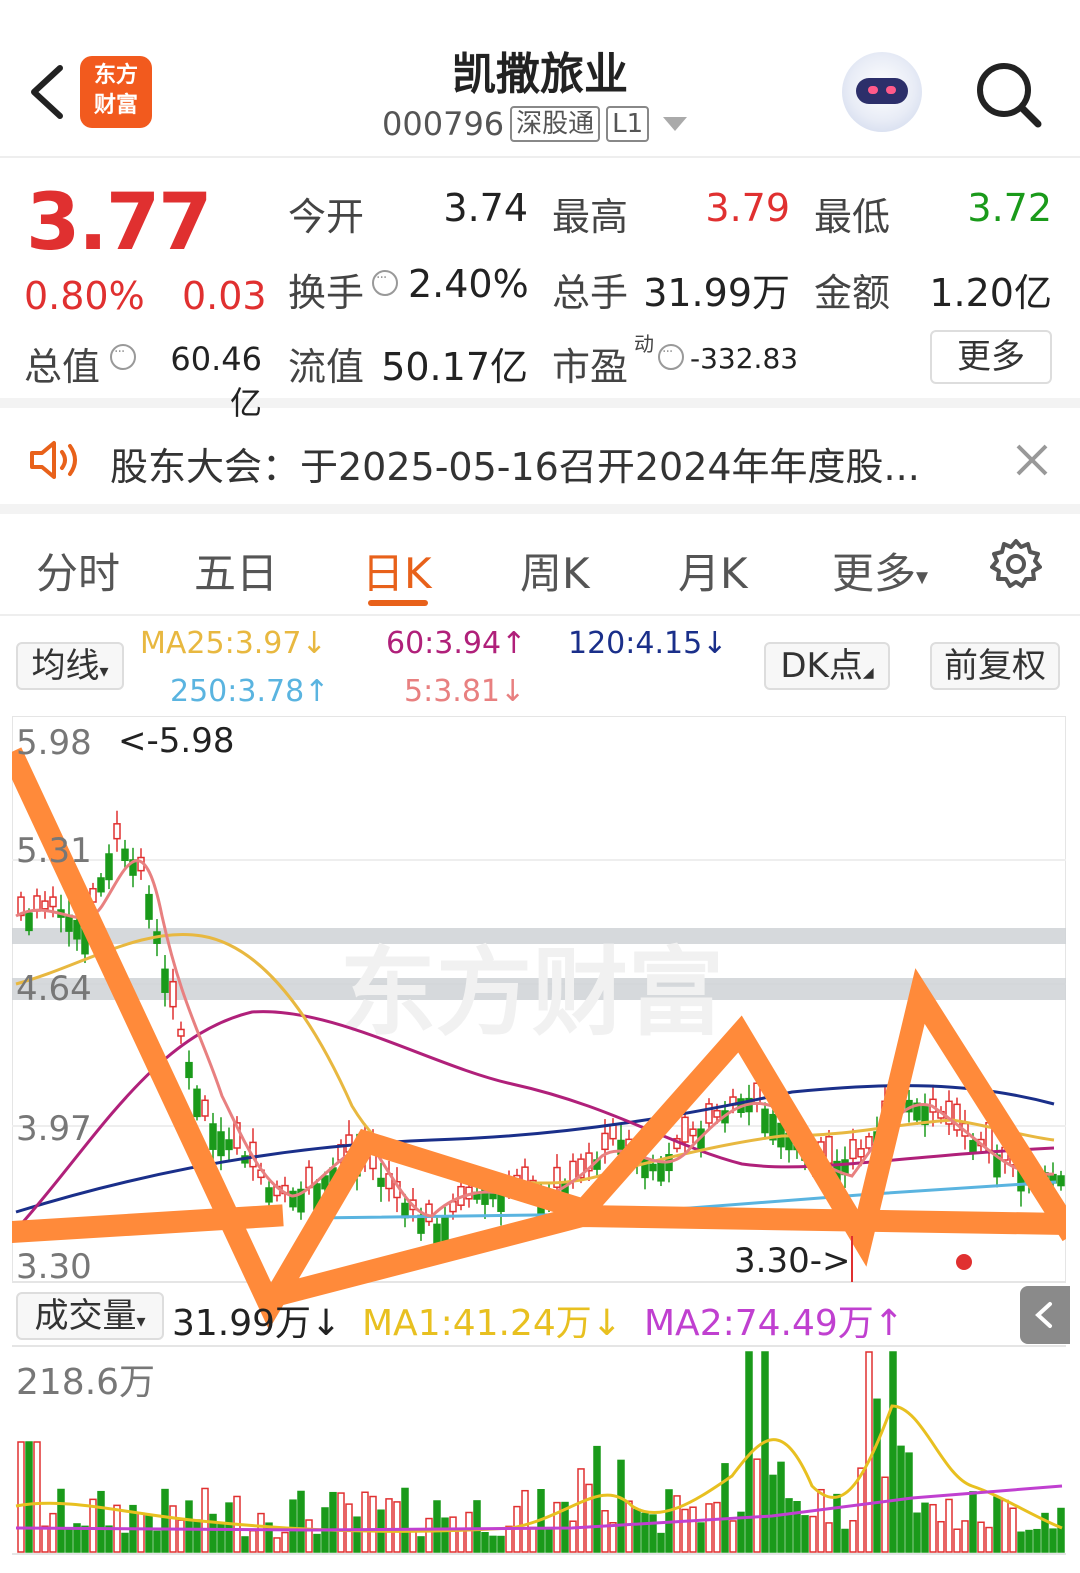  I want to click on tab-five-day: 五日, so click(236, 570).